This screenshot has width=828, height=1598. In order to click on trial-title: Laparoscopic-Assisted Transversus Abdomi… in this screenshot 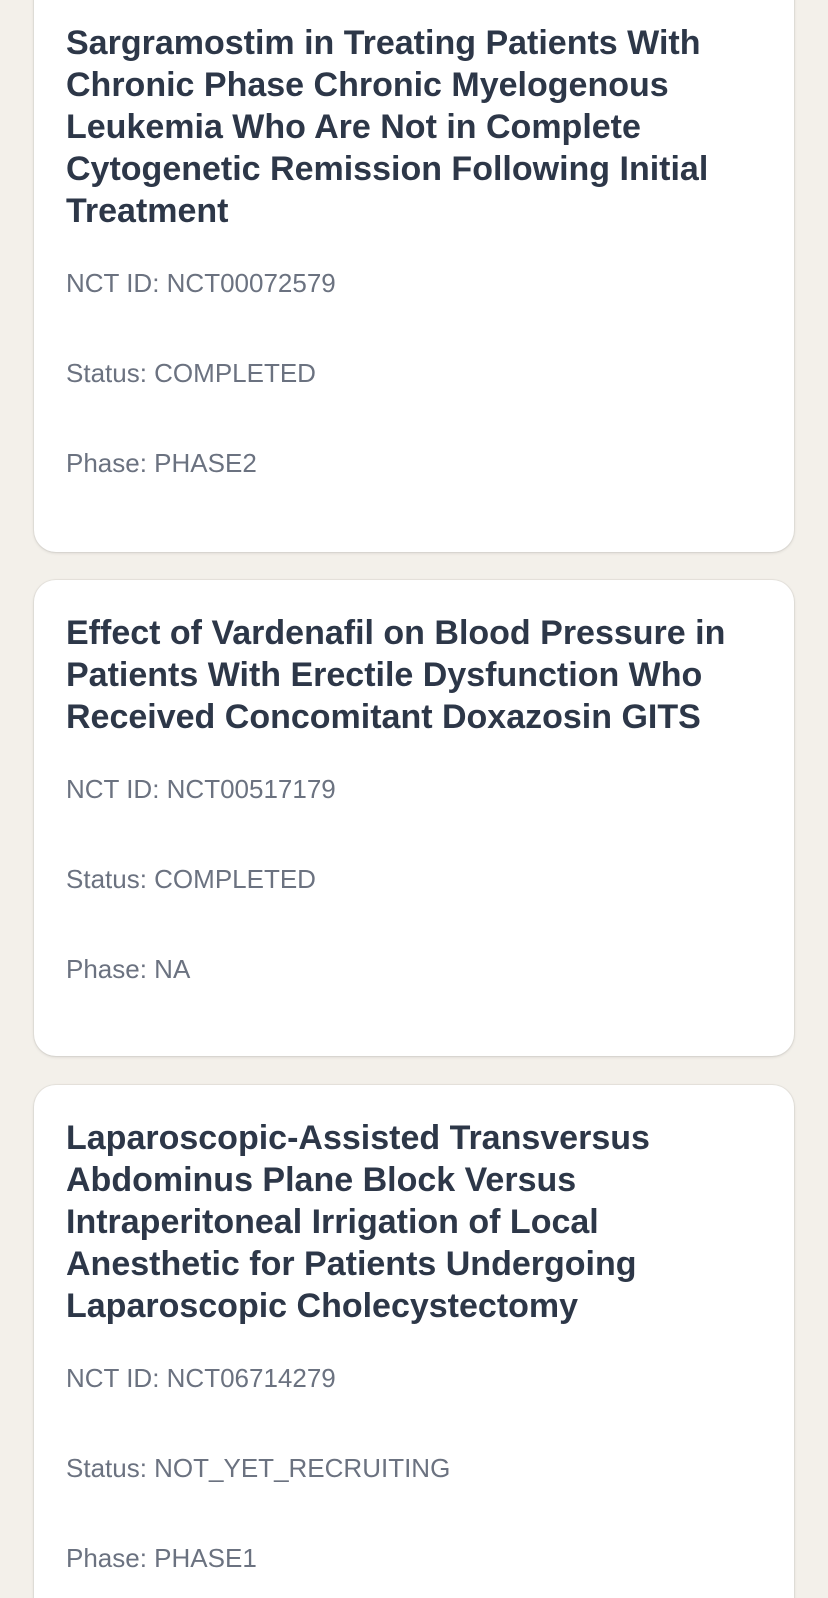, I will do `click(414, 1222)`.